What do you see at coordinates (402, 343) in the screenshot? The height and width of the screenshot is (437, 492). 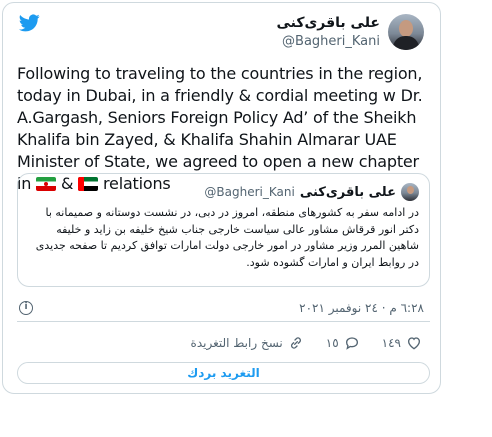 I see `like-button: ١٤٩` at bounding box center [402, 343].